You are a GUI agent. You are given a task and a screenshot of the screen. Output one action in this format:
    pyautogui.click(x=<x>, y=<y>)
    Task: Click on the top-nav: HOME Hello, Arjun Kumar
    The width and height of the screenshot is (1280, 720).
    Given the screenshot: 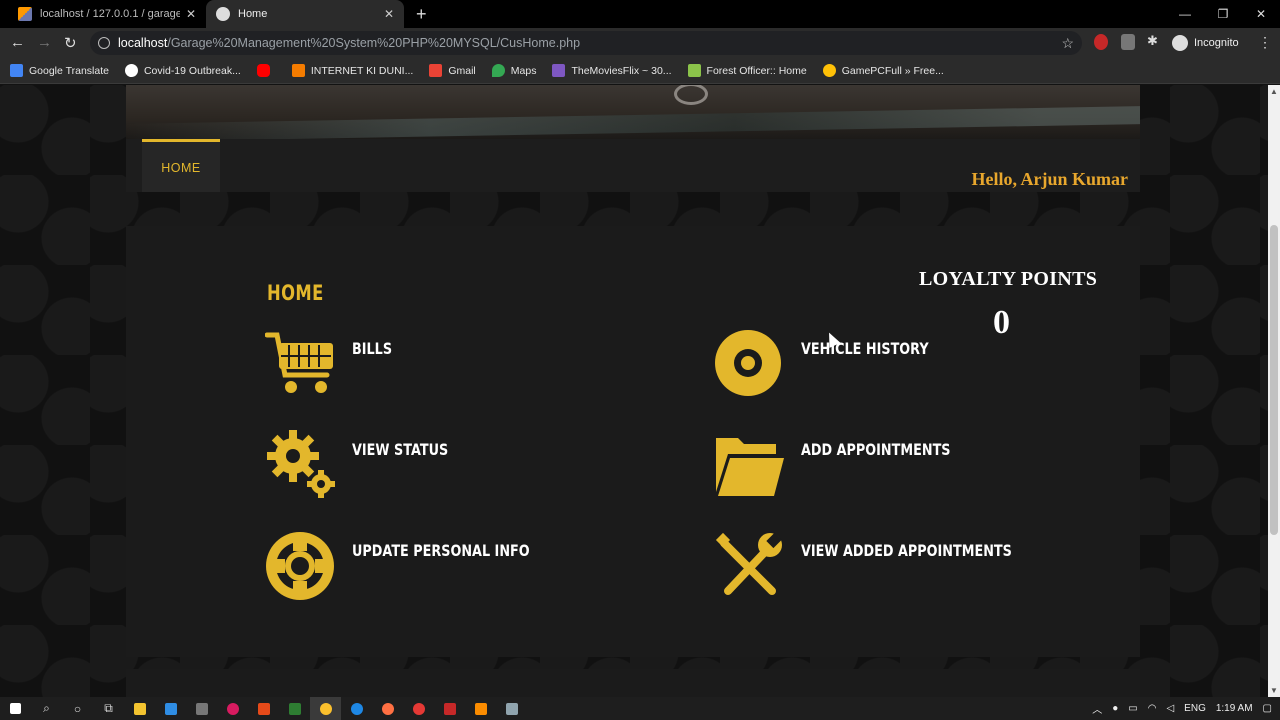 What is the action you would take?
    pyautogui.click(x=633, y=165)
    